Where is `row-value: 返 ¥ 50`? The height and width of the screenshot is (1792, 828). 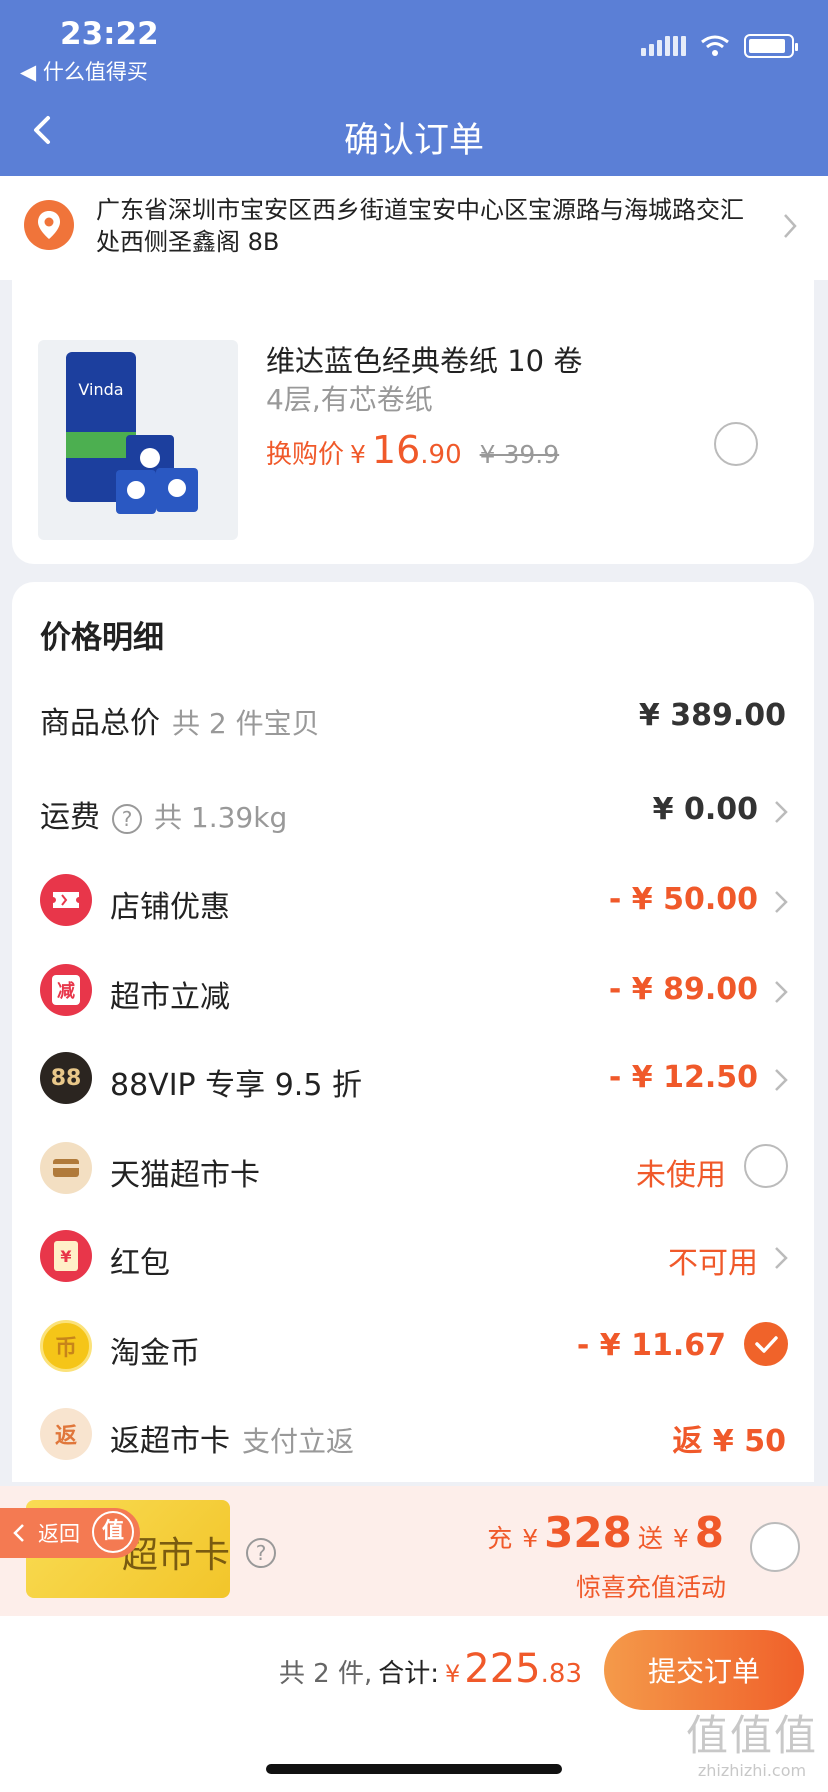 row-value: 返 ¥ 50 is located at coordinates (729, 1441).